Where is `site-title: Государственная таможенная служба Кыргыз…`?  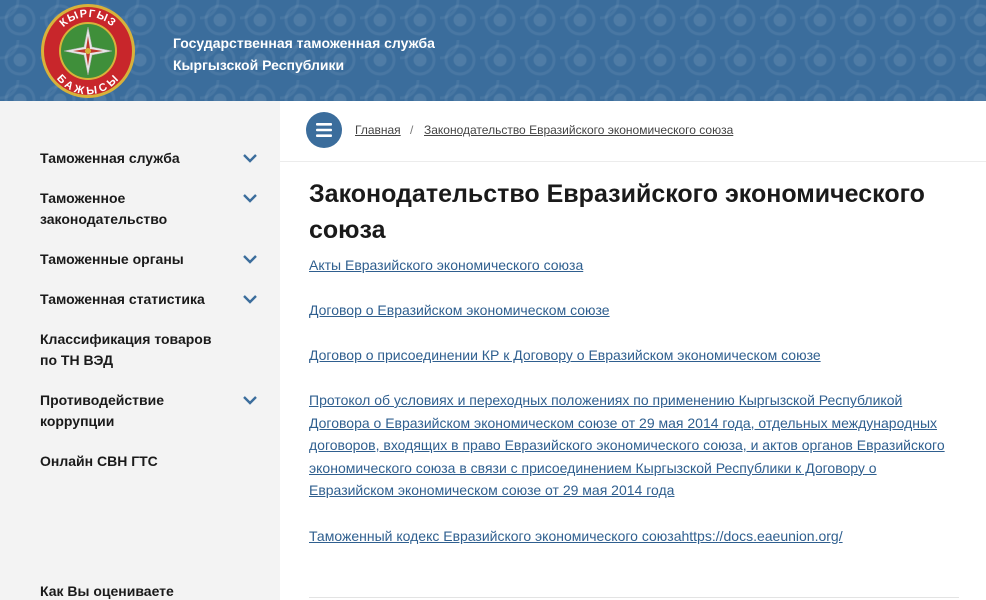 site-title: Государственная таможенная служба Кыргыз… is located at coordinates (304, 54).